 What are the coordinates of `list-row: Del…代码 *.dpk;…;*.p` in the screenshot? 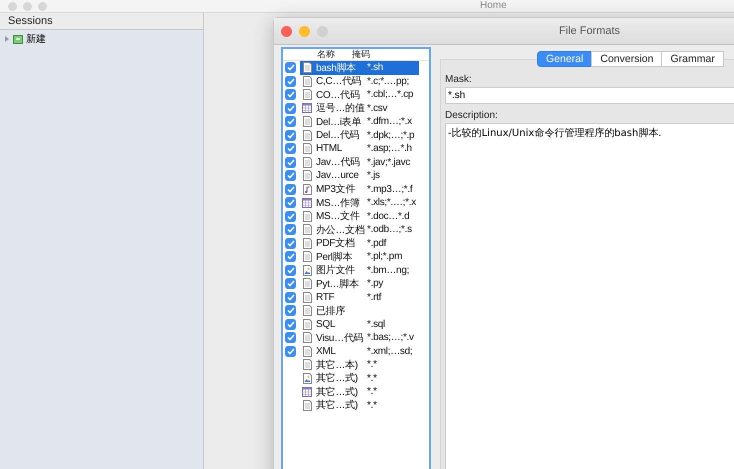 It's located at (359, 135).